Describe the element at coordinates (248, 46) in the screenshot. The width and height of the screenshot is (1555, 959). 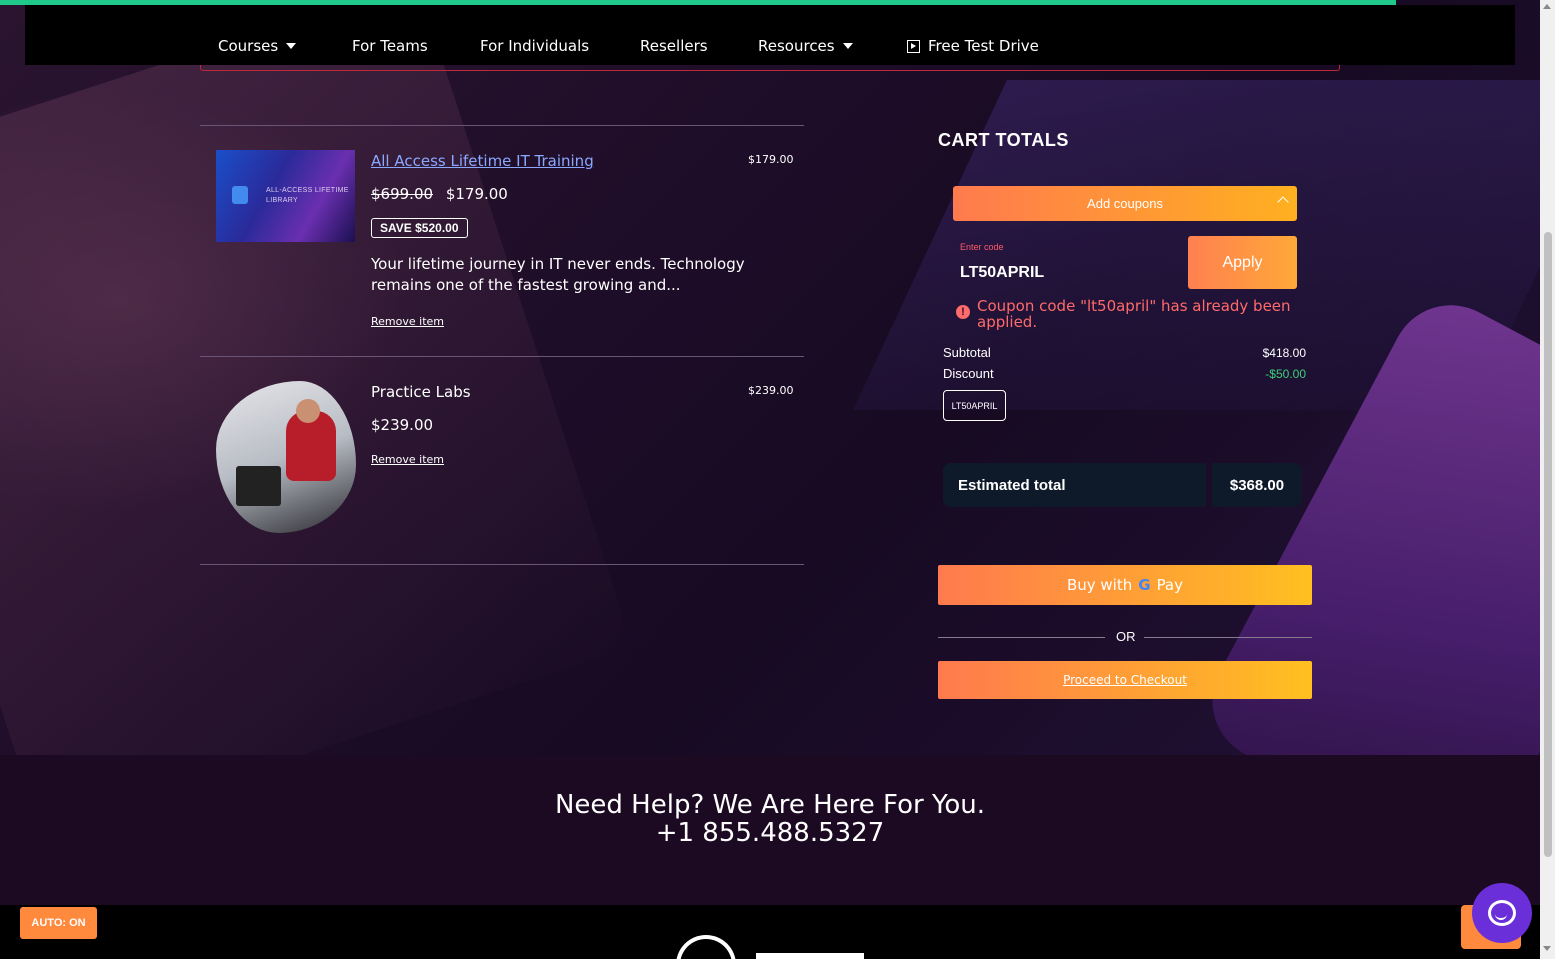
I see `nav-courses-label: Courses` at that location.